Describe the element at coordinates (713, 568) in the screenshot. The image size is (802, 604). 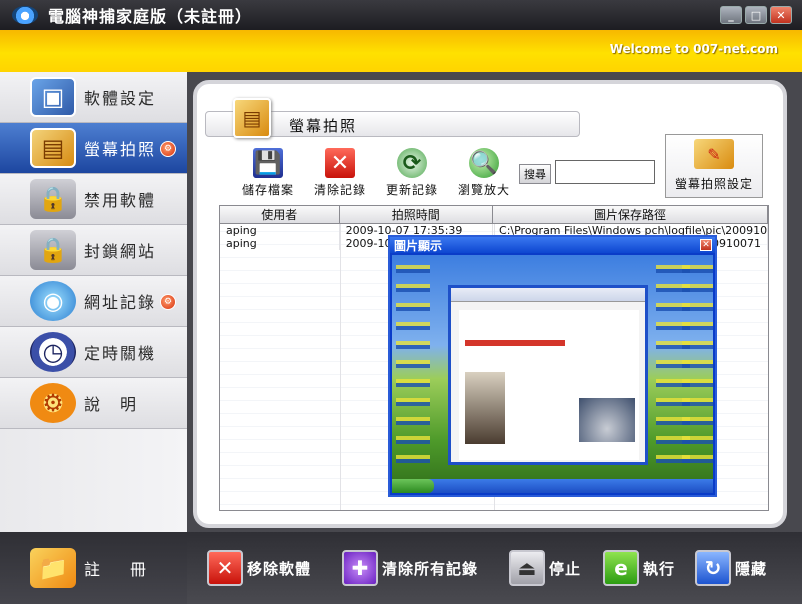
I see `hide-icon: ↻` at that location.